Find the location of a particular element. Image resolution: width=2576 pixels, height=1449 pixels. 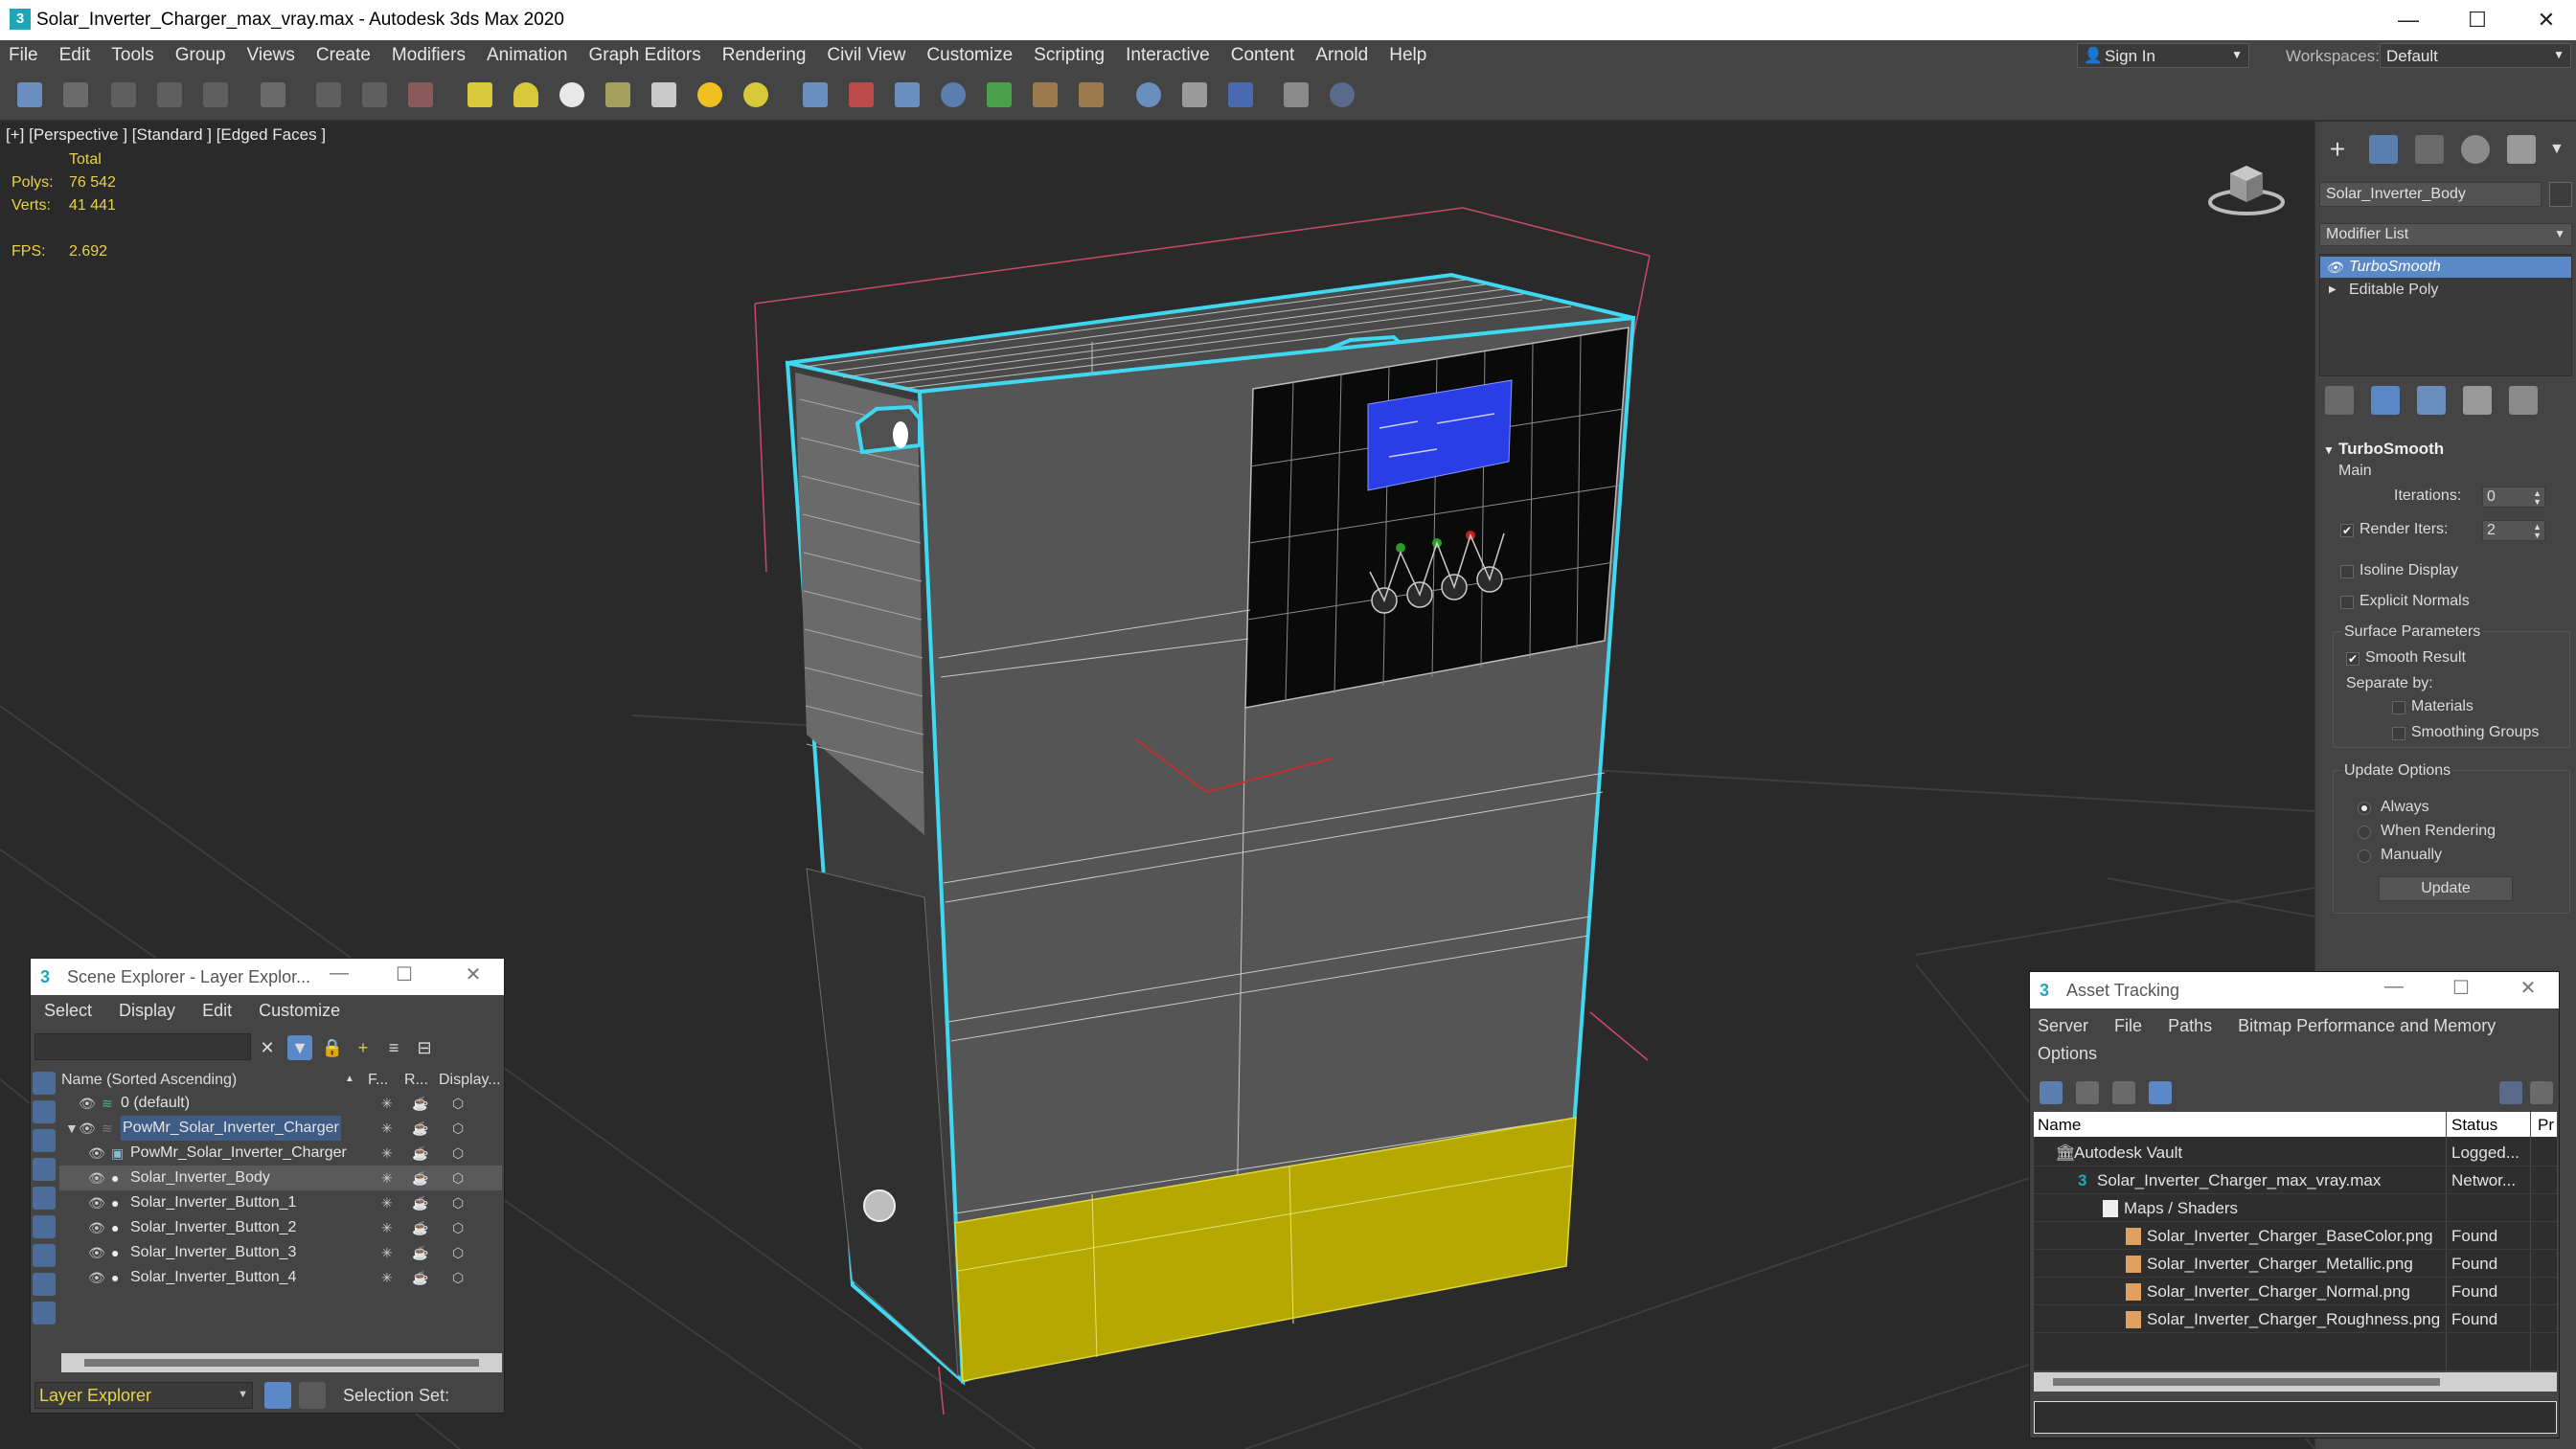

menu-arnold: Arnold is located at coordinates (1342, 55).